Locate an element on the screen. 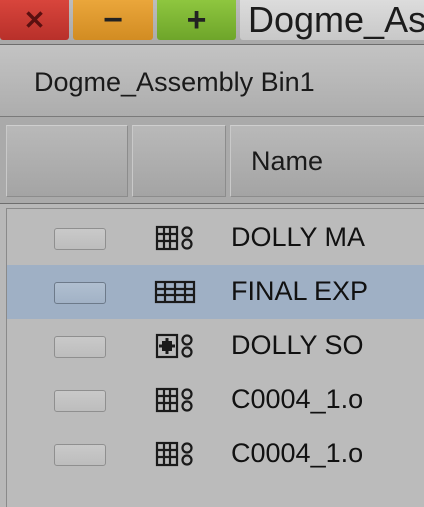  clip-name: FINAL EXP is located at coordinates (300, 291).